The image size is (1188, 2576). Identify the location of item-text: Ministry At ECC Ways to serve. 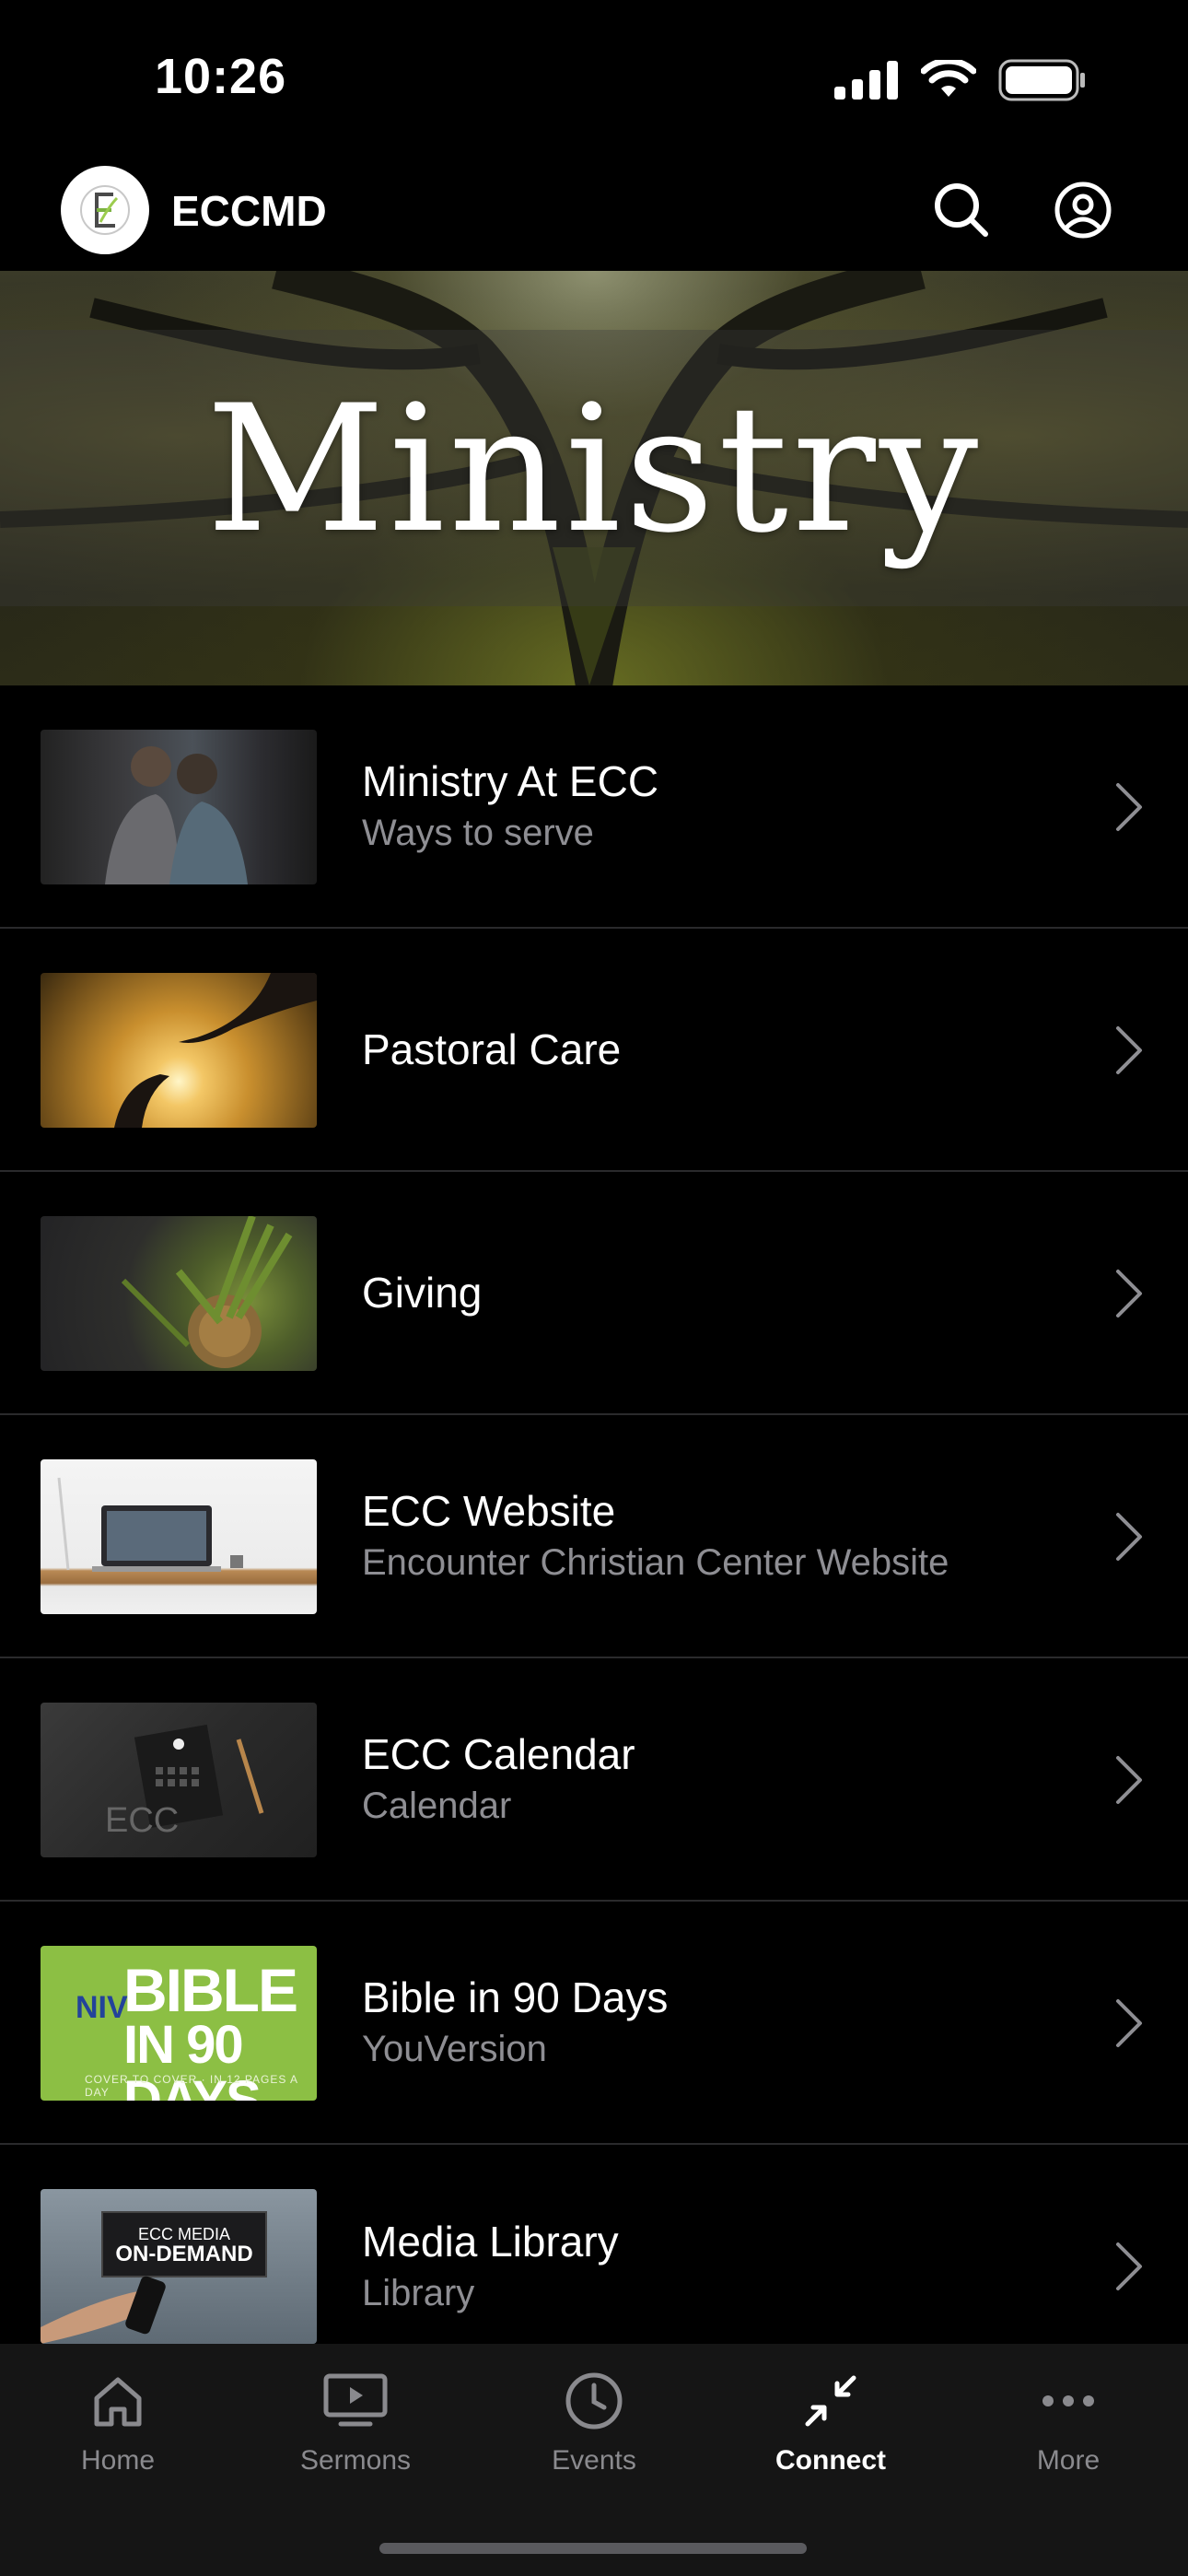
(719, 806).